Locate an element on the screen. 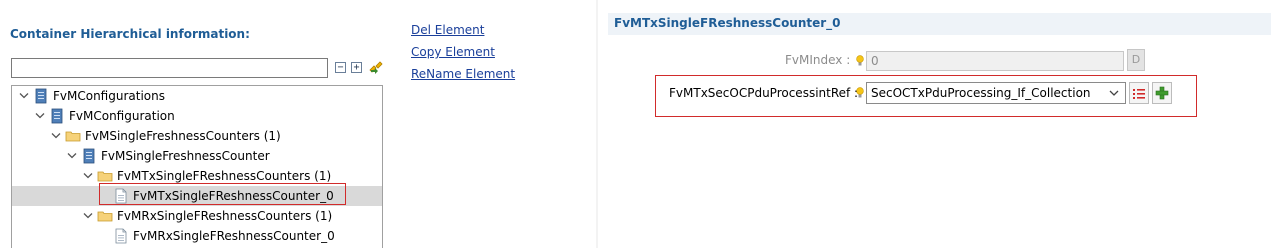 The image size is (1271, 248). default-value-button: D is located at coordinates (1136, 60).